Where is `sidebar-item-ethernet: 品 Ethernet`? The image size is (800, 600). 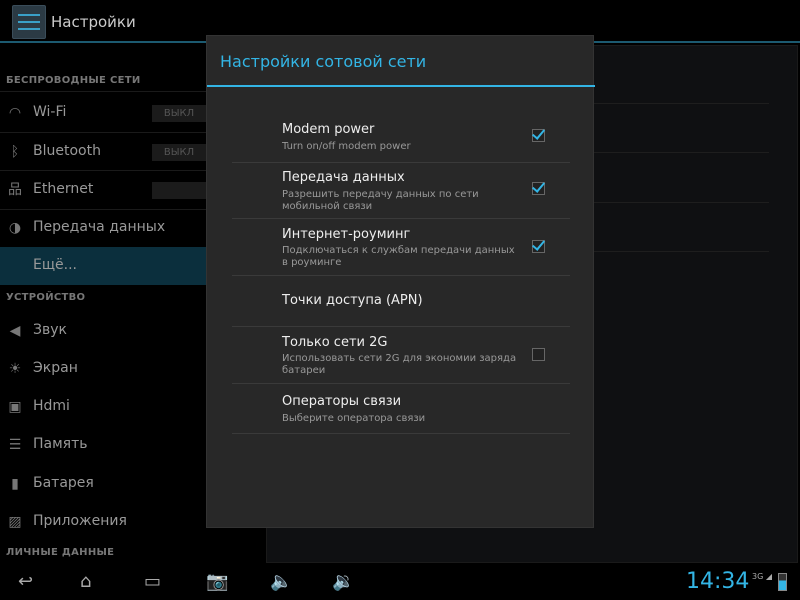 sidebar-item-ethernet: 品 Ethernet is located at coordinates (103, 190).